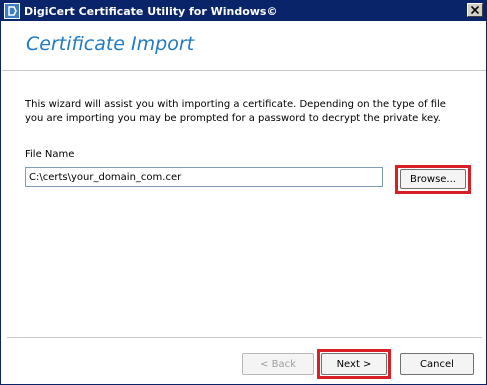 This screenshot has height=385, width=487. Describe the element at coordinates (204, 177) in the screenshot. I see `file-name-input` at that location.